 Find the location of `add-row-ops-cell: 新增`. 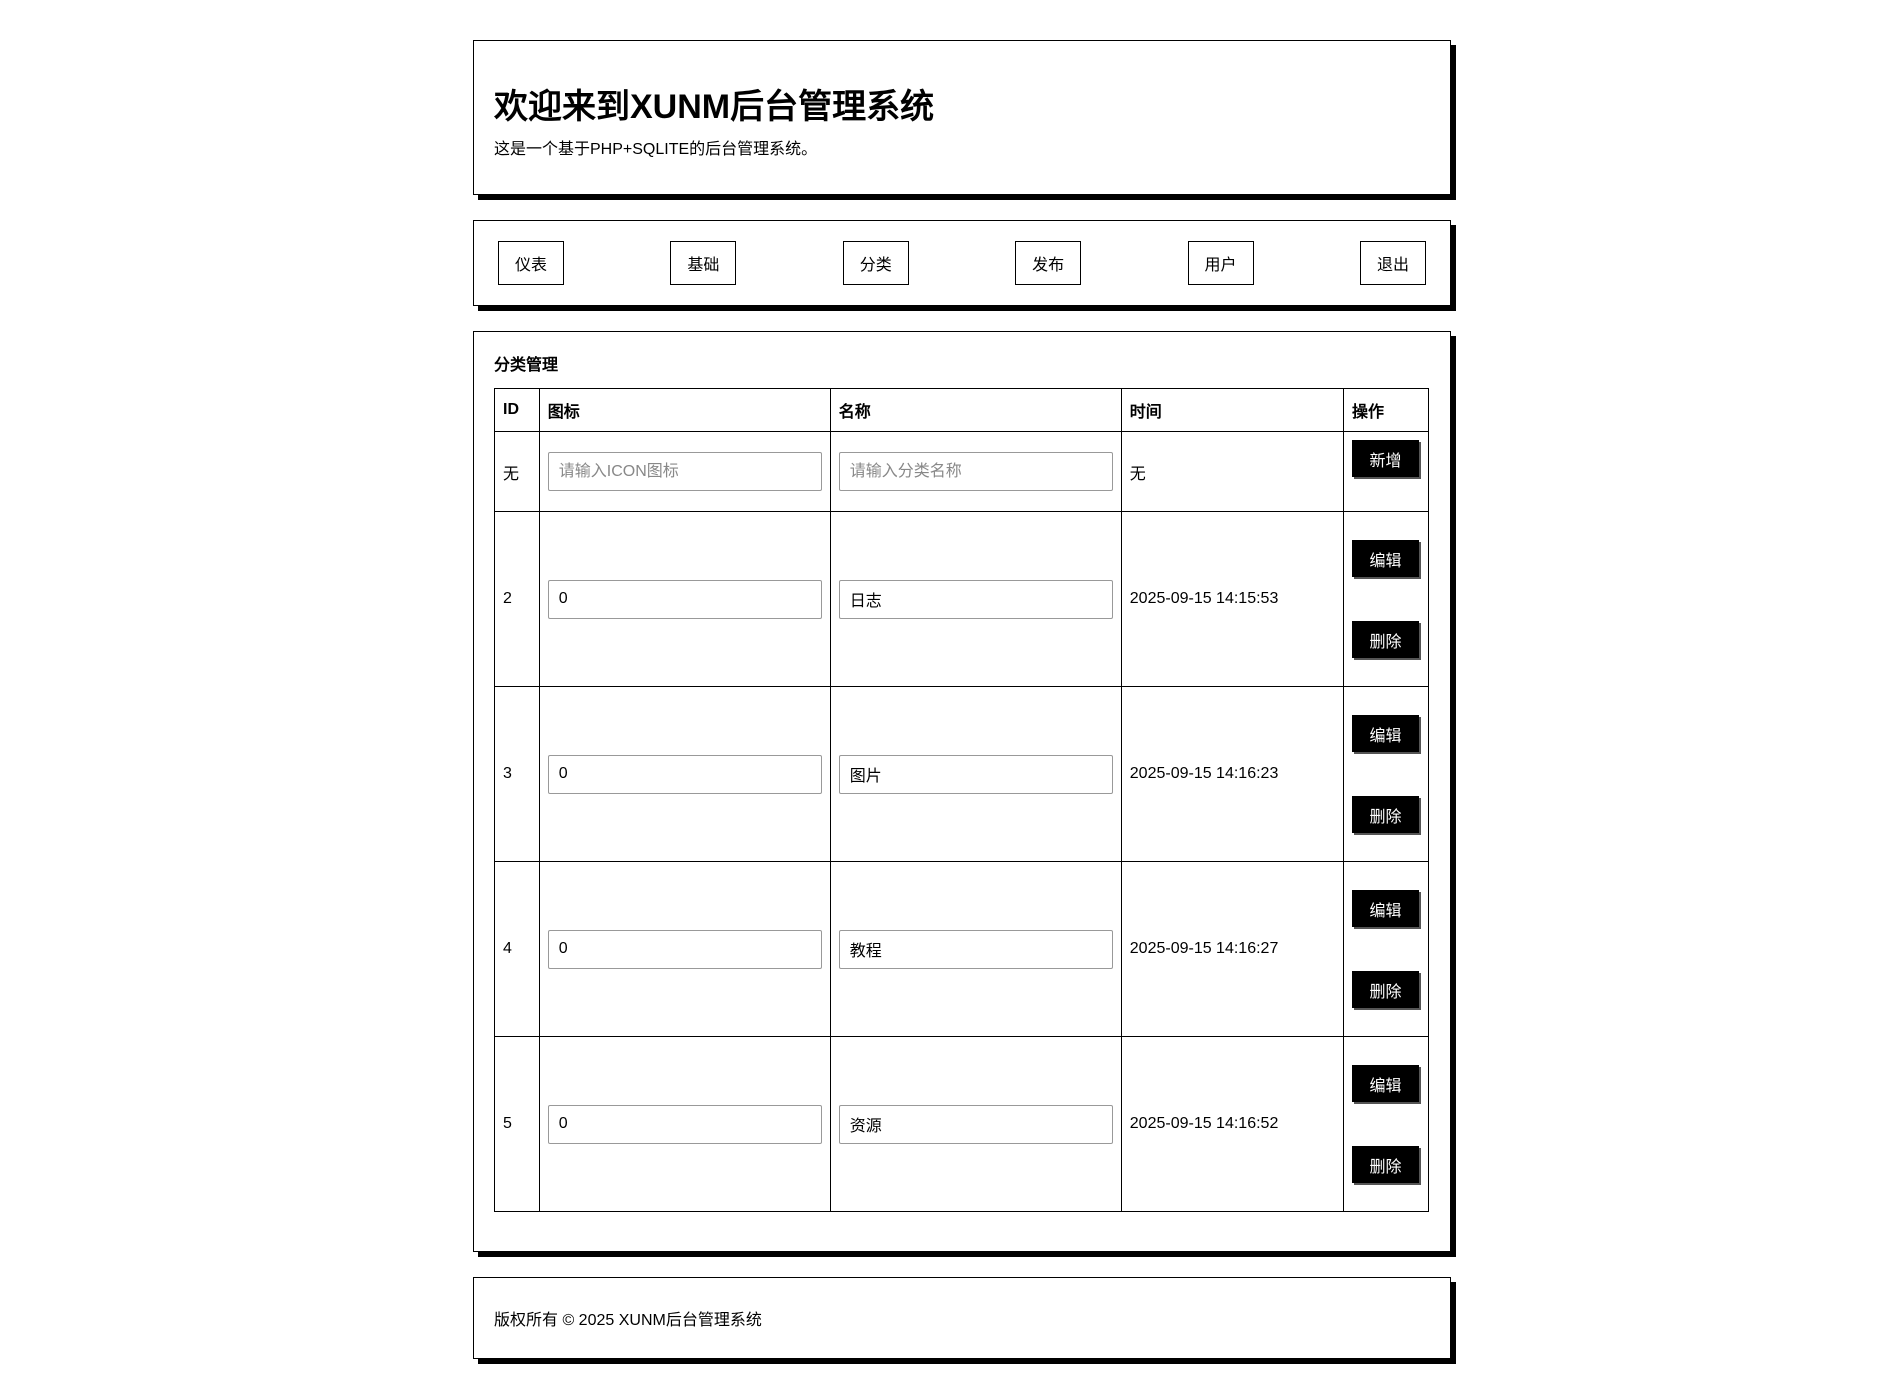

add-row-ops-cell: 新增 is located at coordinates (1386, 471).